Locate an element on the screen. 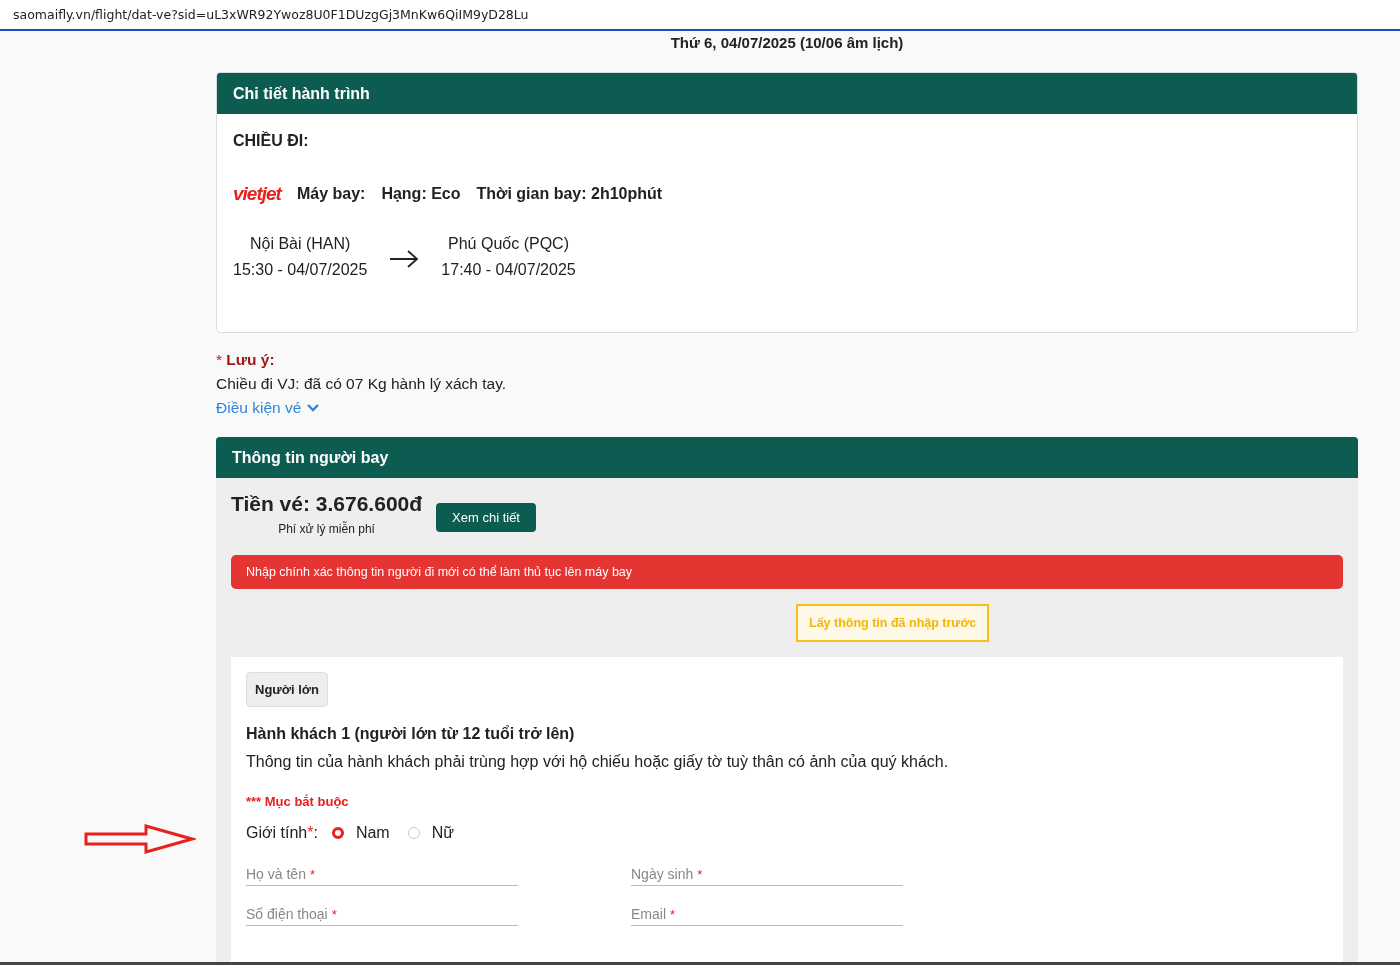 This screenshot has height=965, width=1400. airport-name: Nội Bài (HAN) is located at coordinates (300, 244).